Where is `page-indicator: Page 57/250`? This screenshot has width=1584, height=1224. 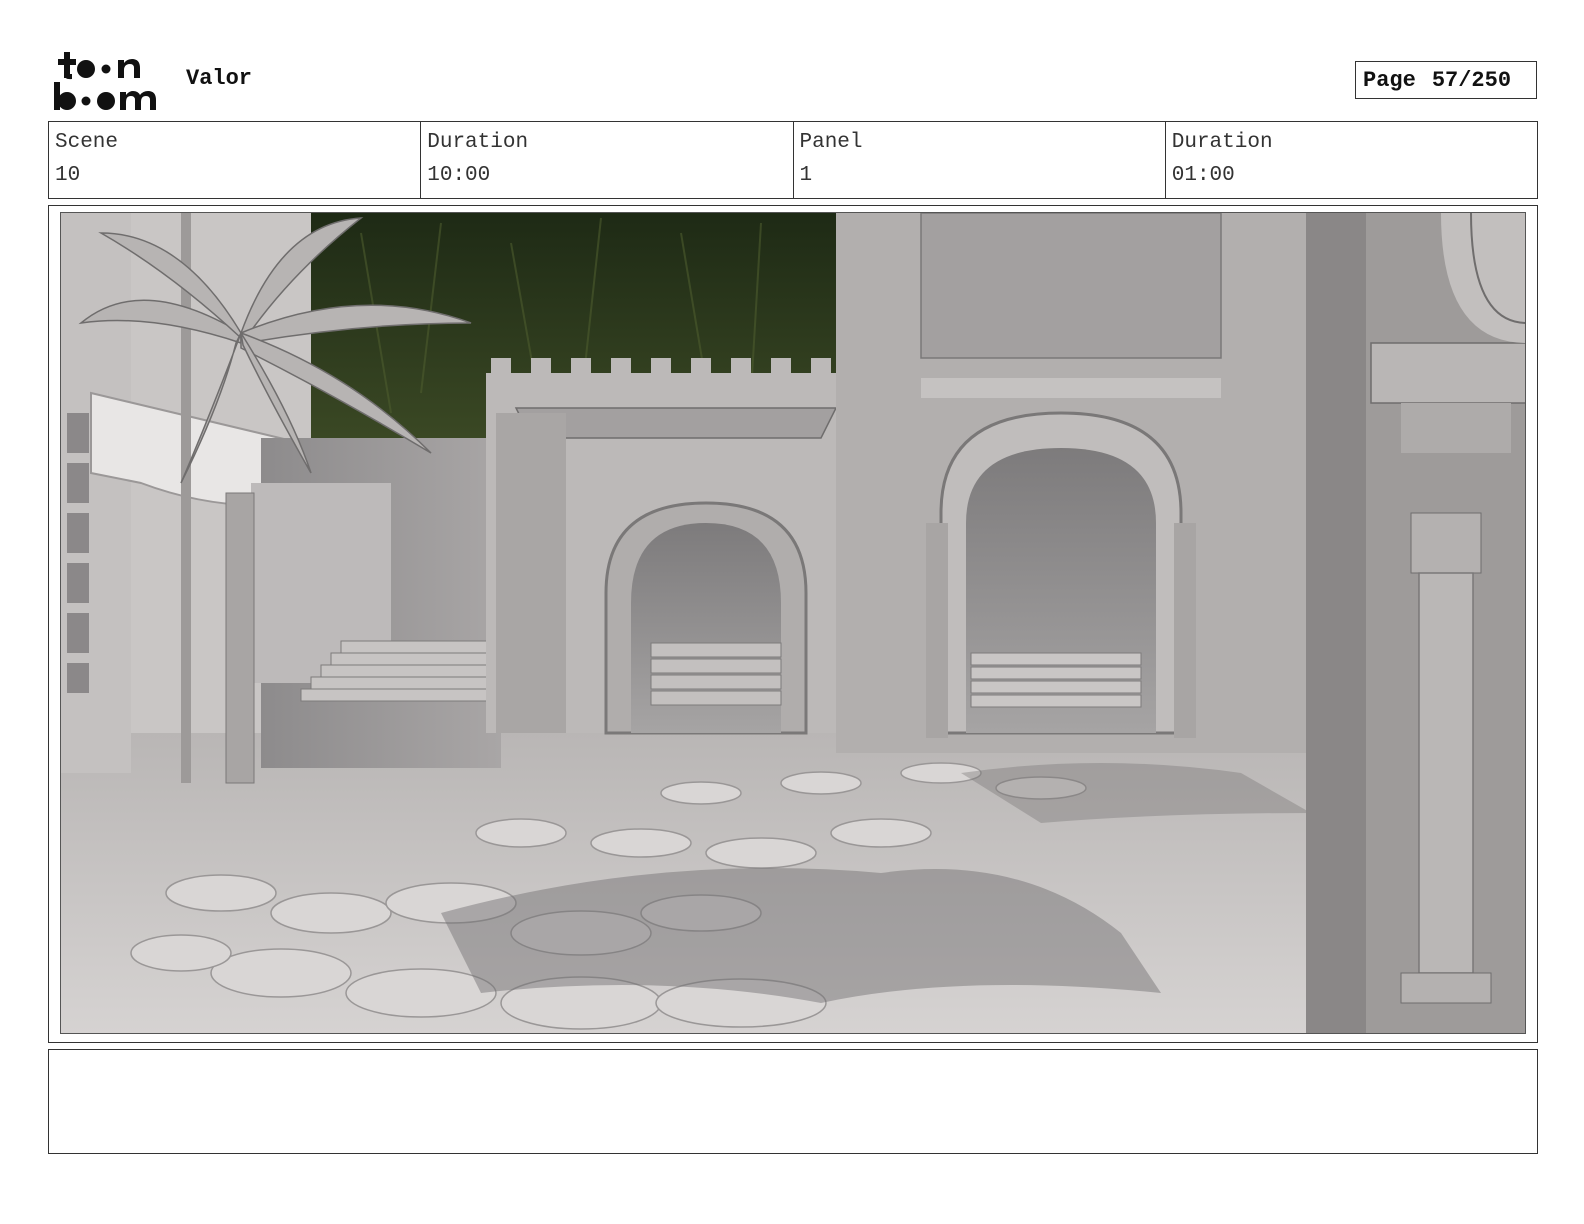 page-indicator: Page 57/250 is located at coordinates (1446, 80).